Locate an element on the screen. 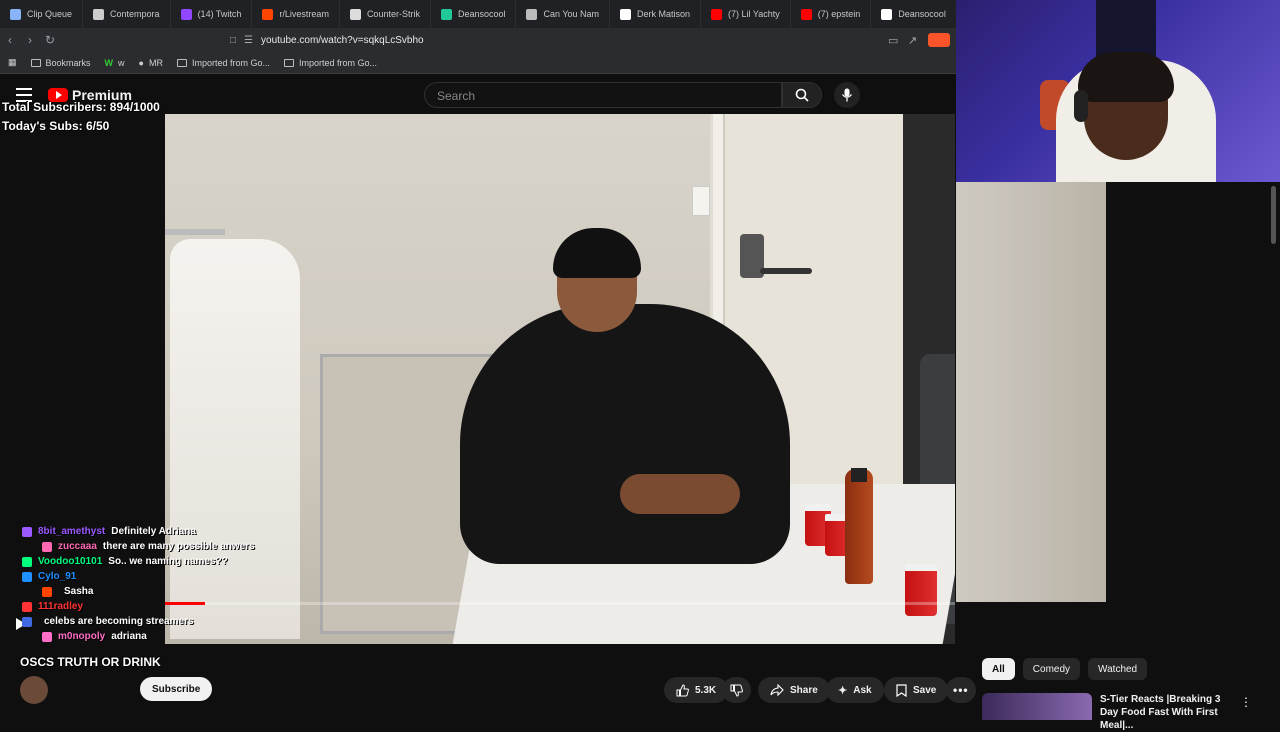  like-count: 5.3K is located at coordinates (706, 690).